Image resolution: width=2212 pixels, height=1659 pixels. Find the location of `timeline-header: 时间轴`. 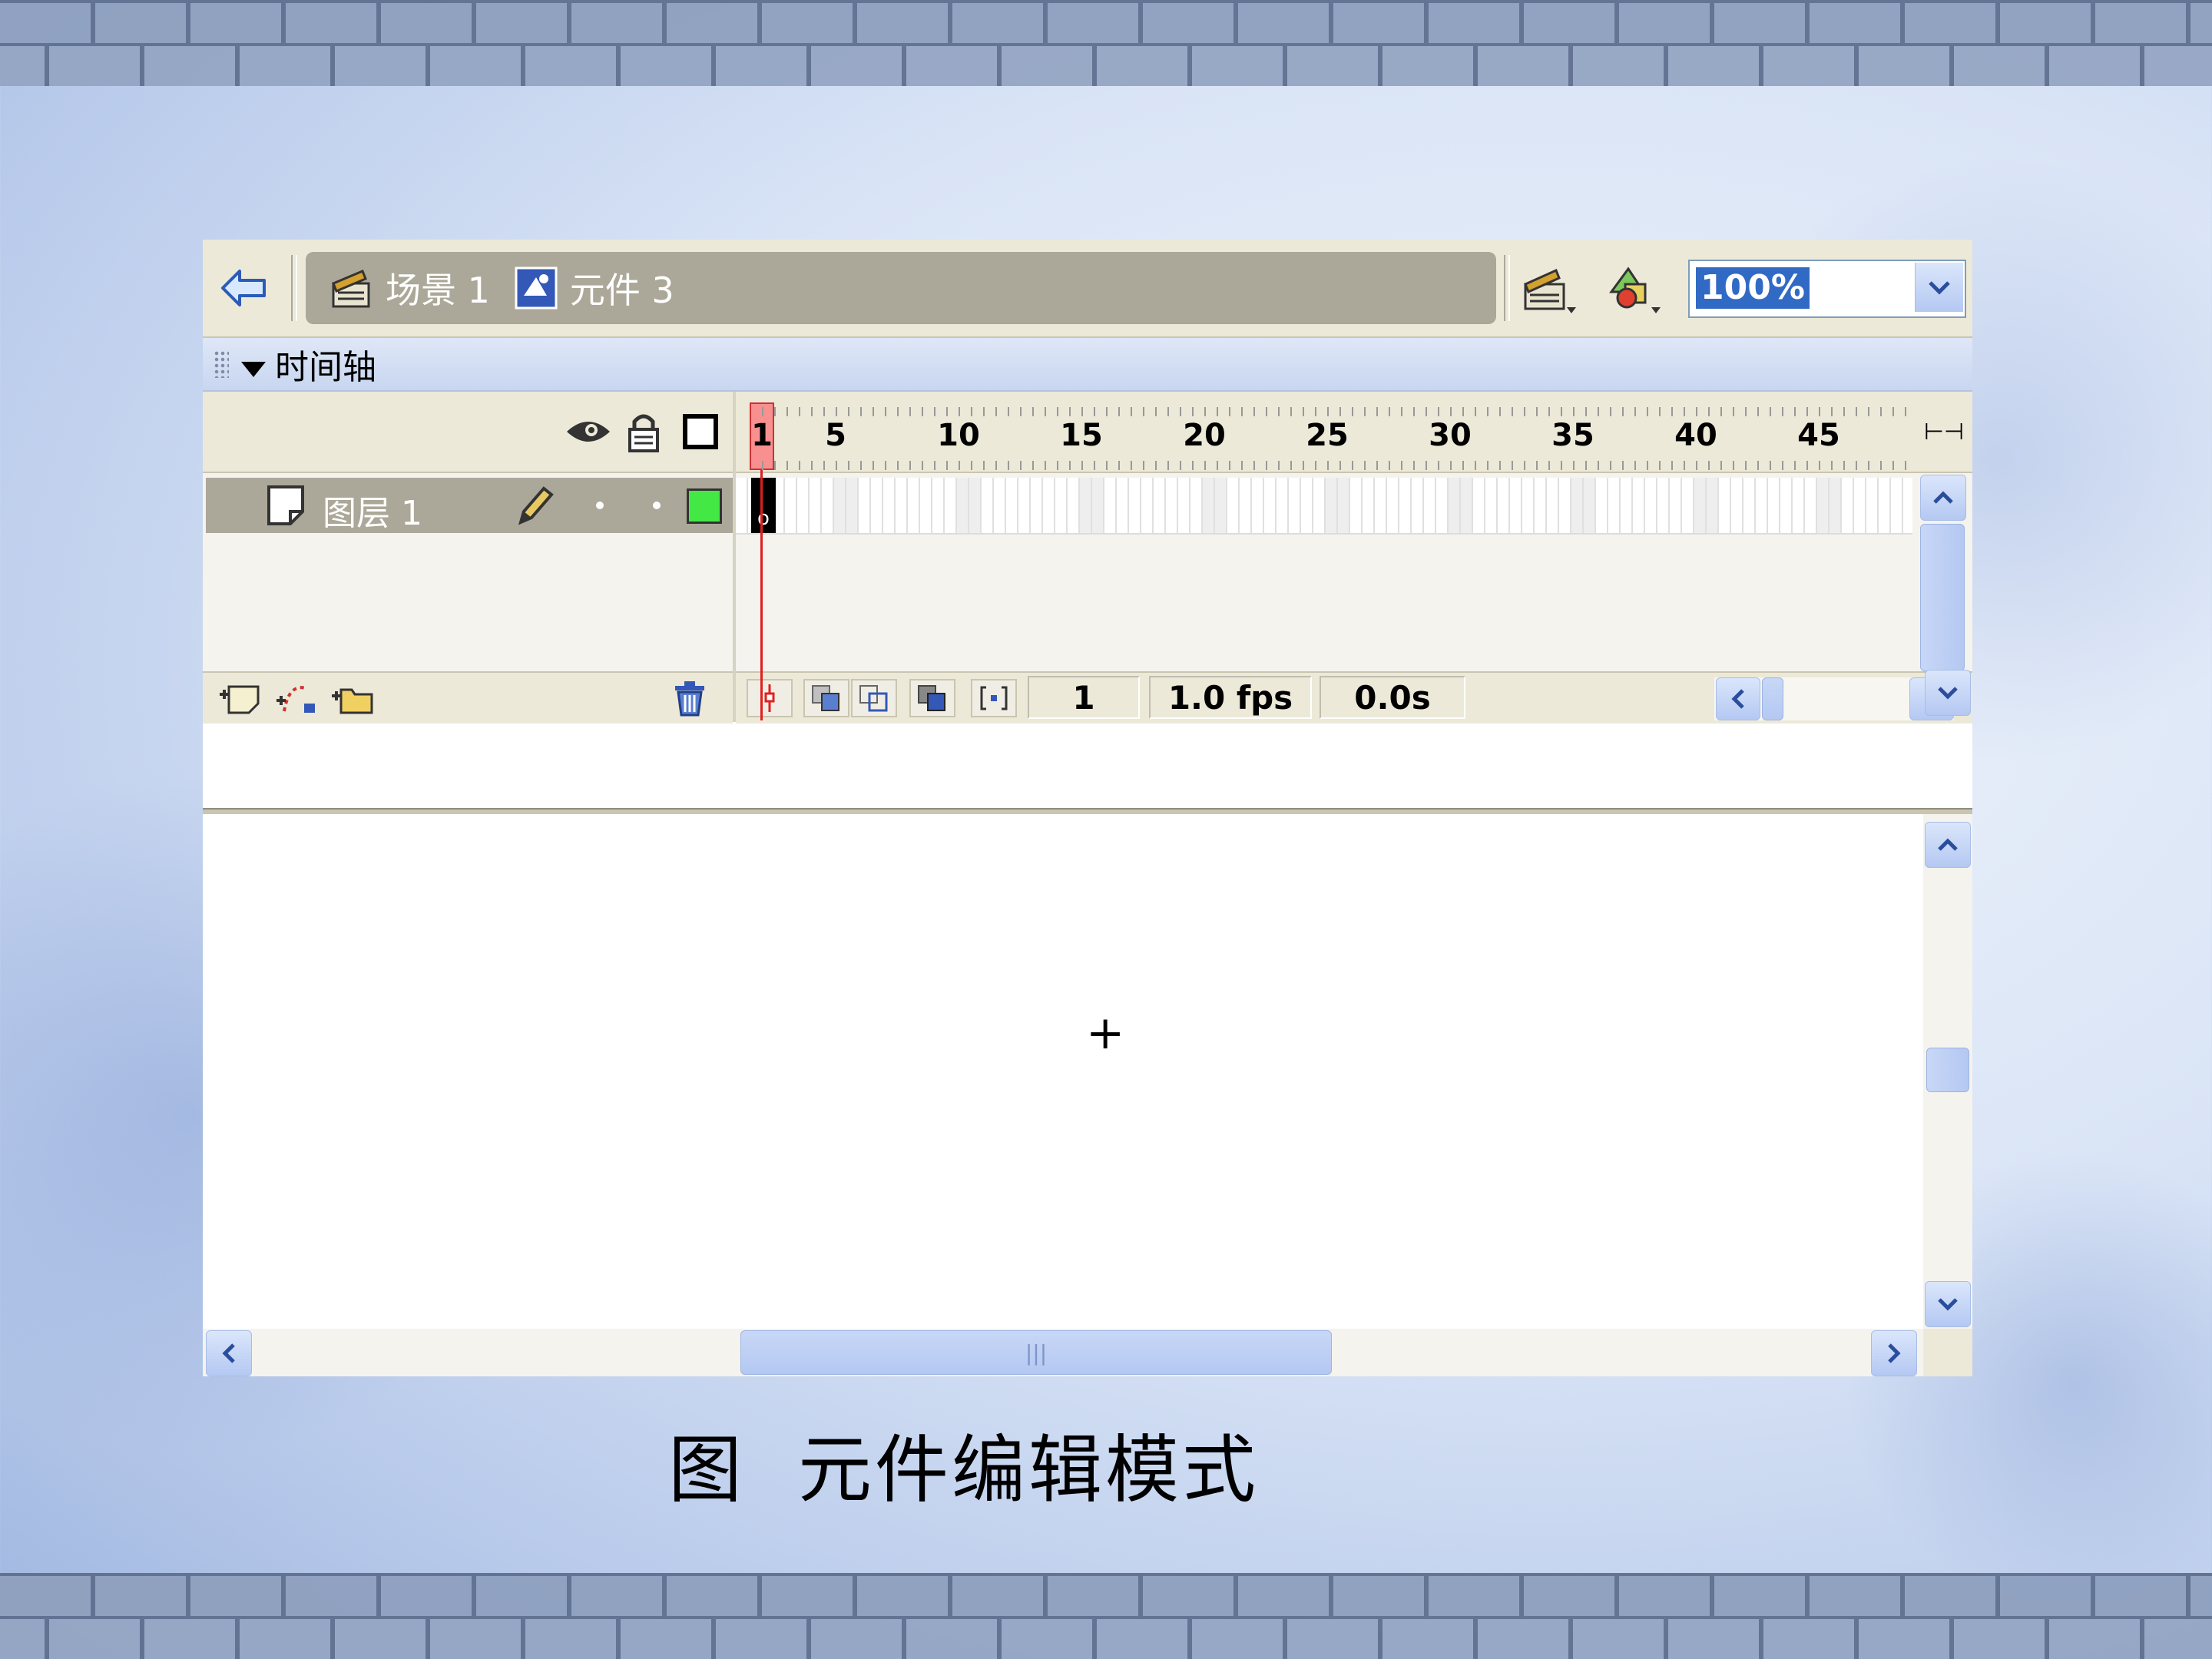

timeline-header: 时间轴 is located at coordinates (1087, 365).